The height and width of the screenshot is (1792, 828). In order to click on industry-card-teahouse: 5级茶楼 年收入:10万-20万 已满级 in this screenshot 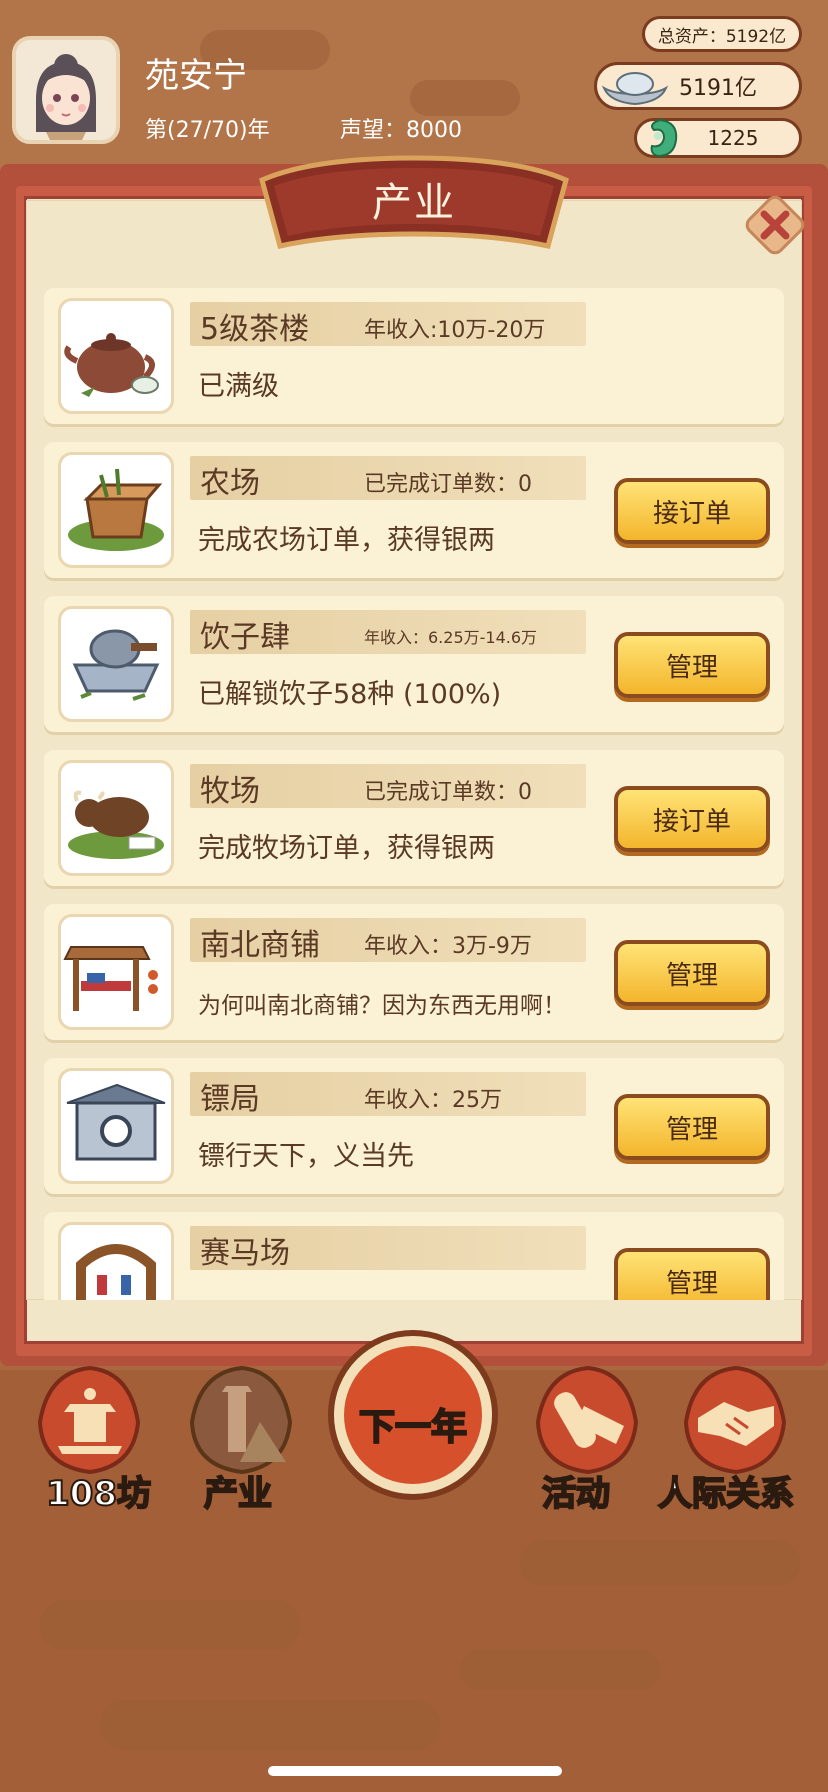, I will do `click(414, 356)`.